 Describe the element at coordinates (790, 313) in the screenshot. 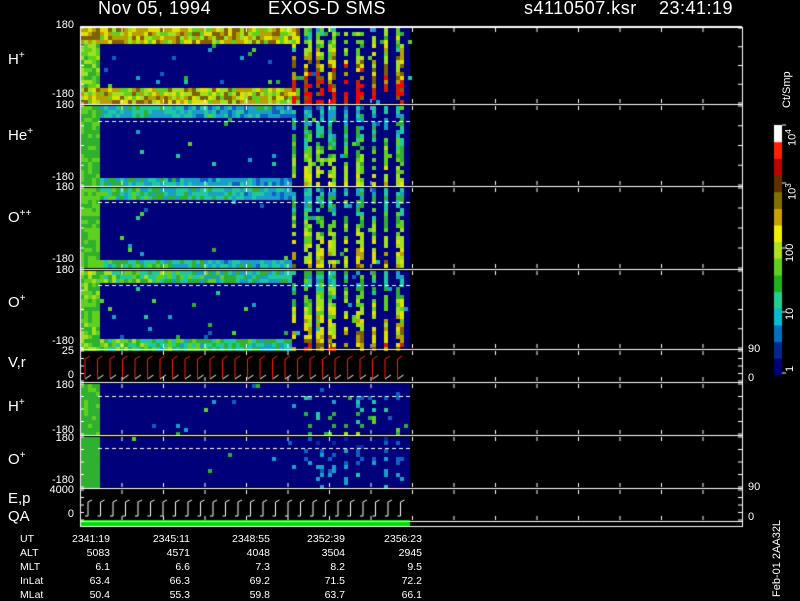

I see `colorbar-tick-10: 10` at that location.